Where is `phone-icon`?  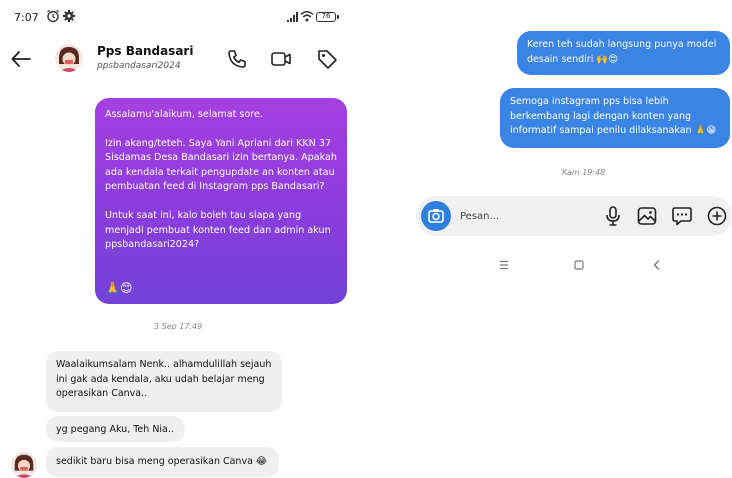 phone-icon is located at coordinates (237, 59).